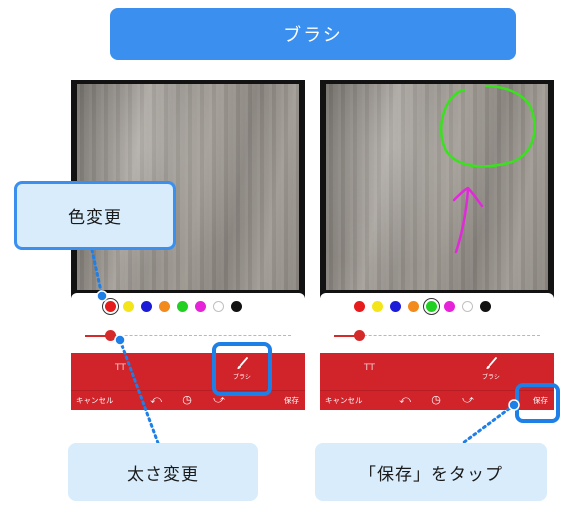  I want to click on color-change-label: 色変更, so click(95, 218).